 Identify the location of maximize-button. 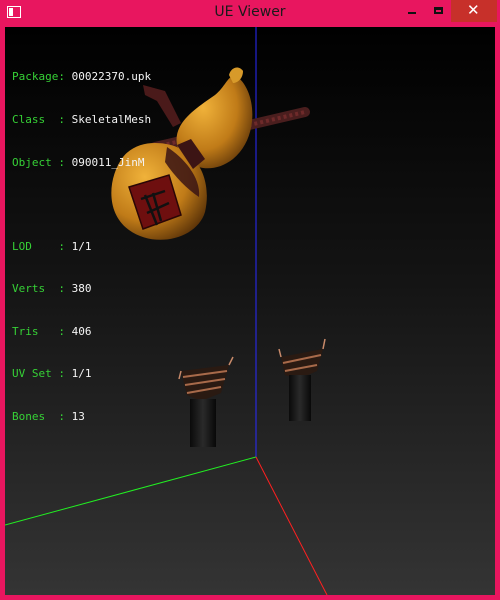
(439, 11).